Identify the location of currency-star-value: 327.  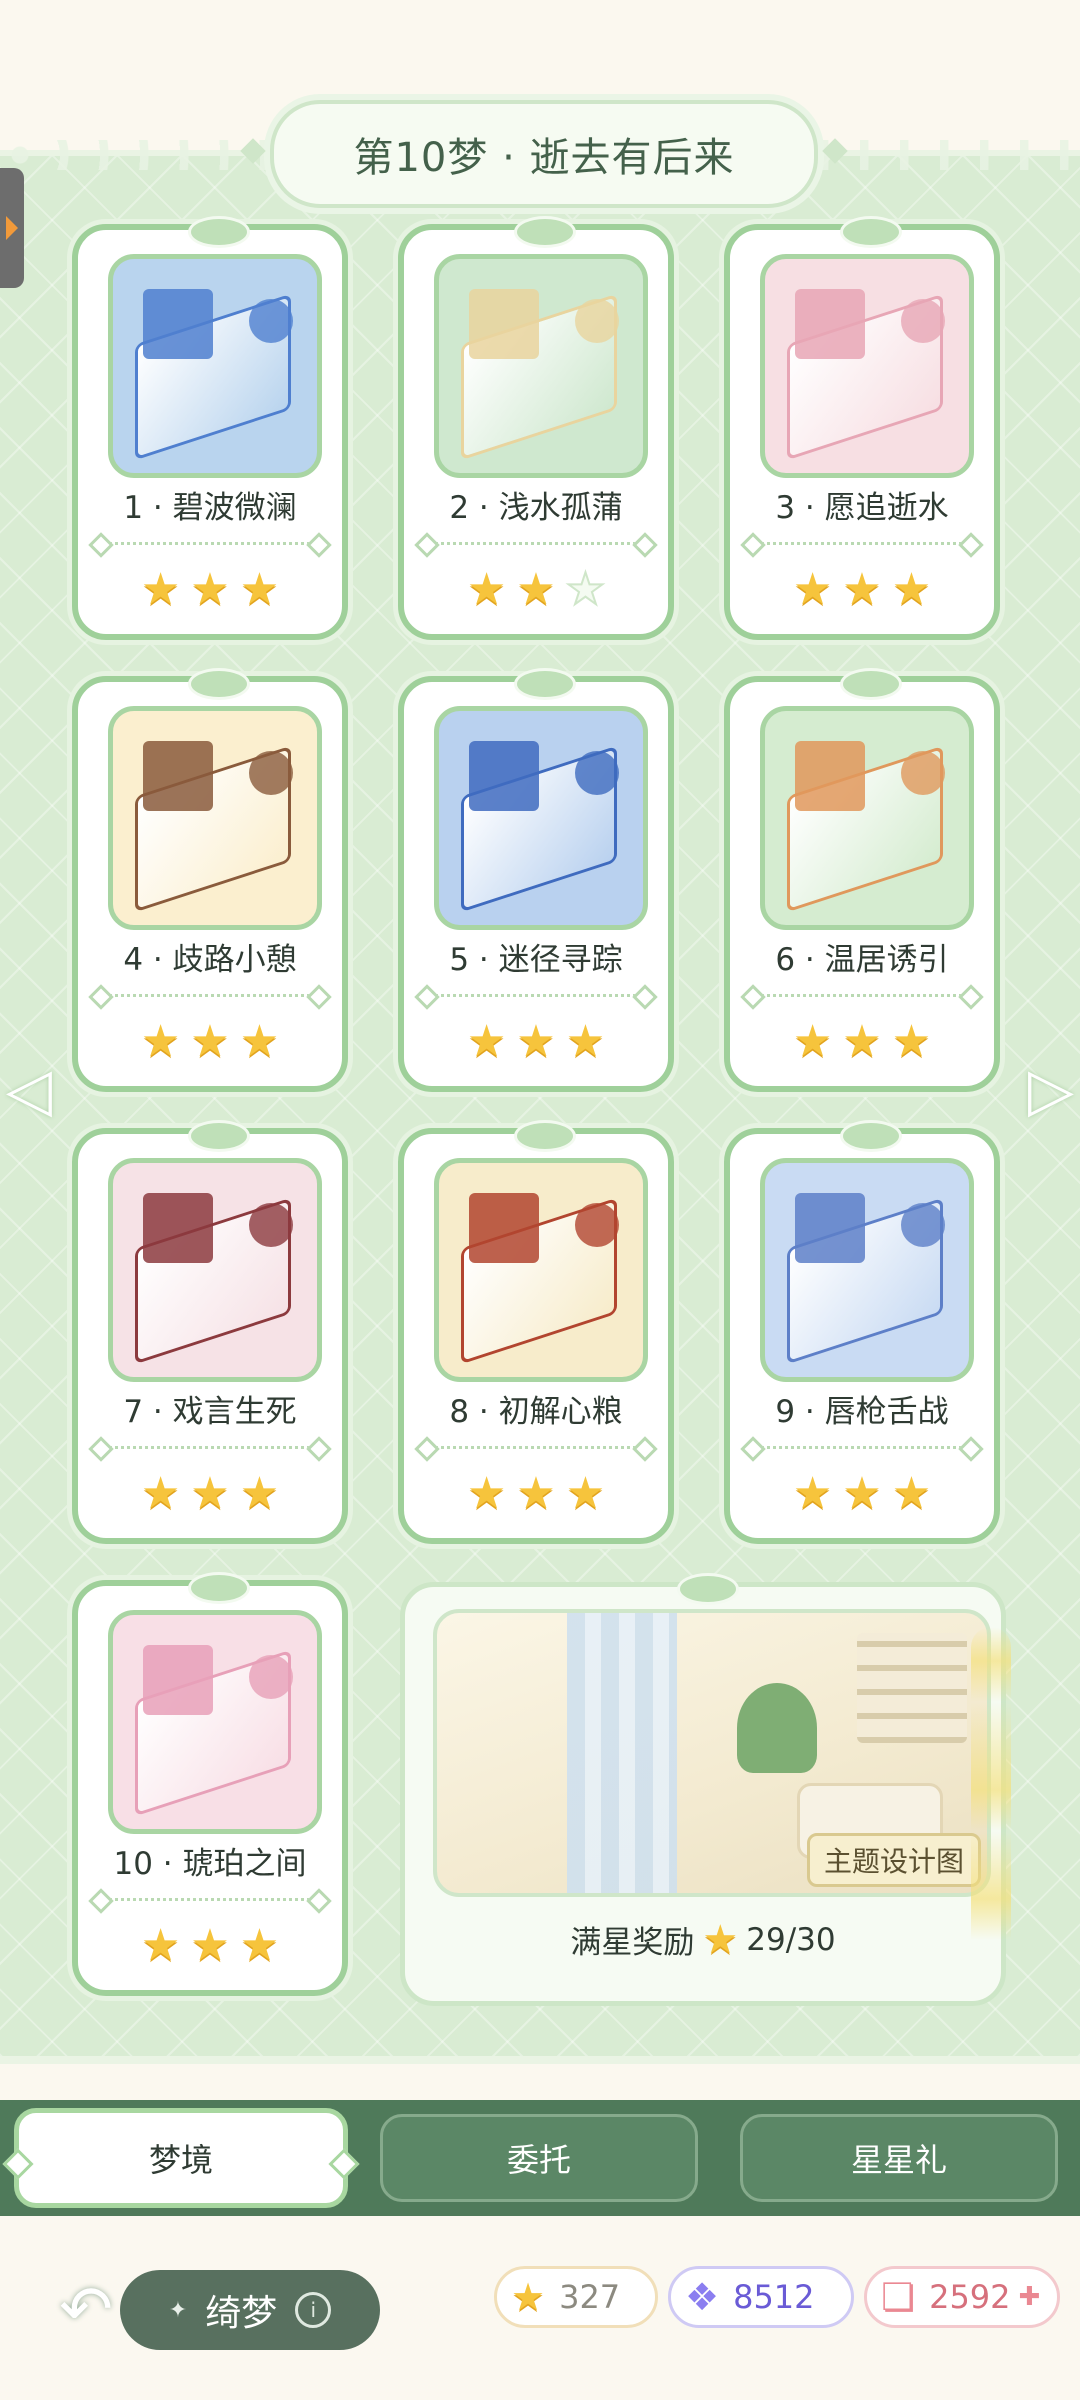
(590, 2297).